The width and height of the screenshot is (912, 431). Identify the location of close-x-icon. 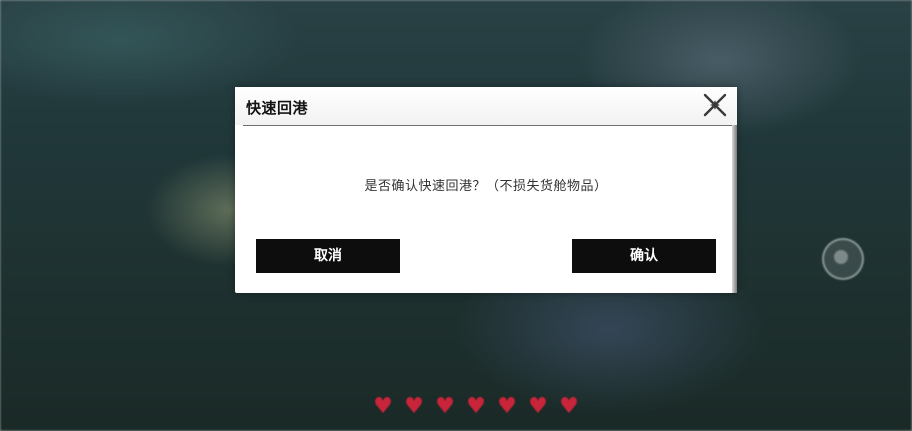
(715, 105).